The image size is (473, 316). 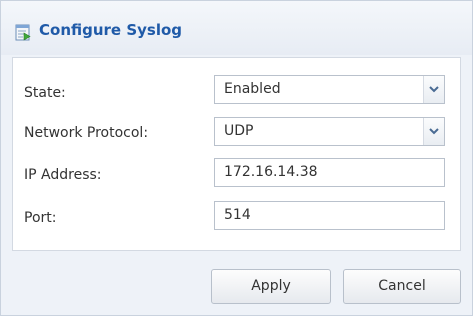 What do you see at coordinates (252, 89) in the screenshot?
I see `state-value: Enabled` at bounding box center [252, 89].